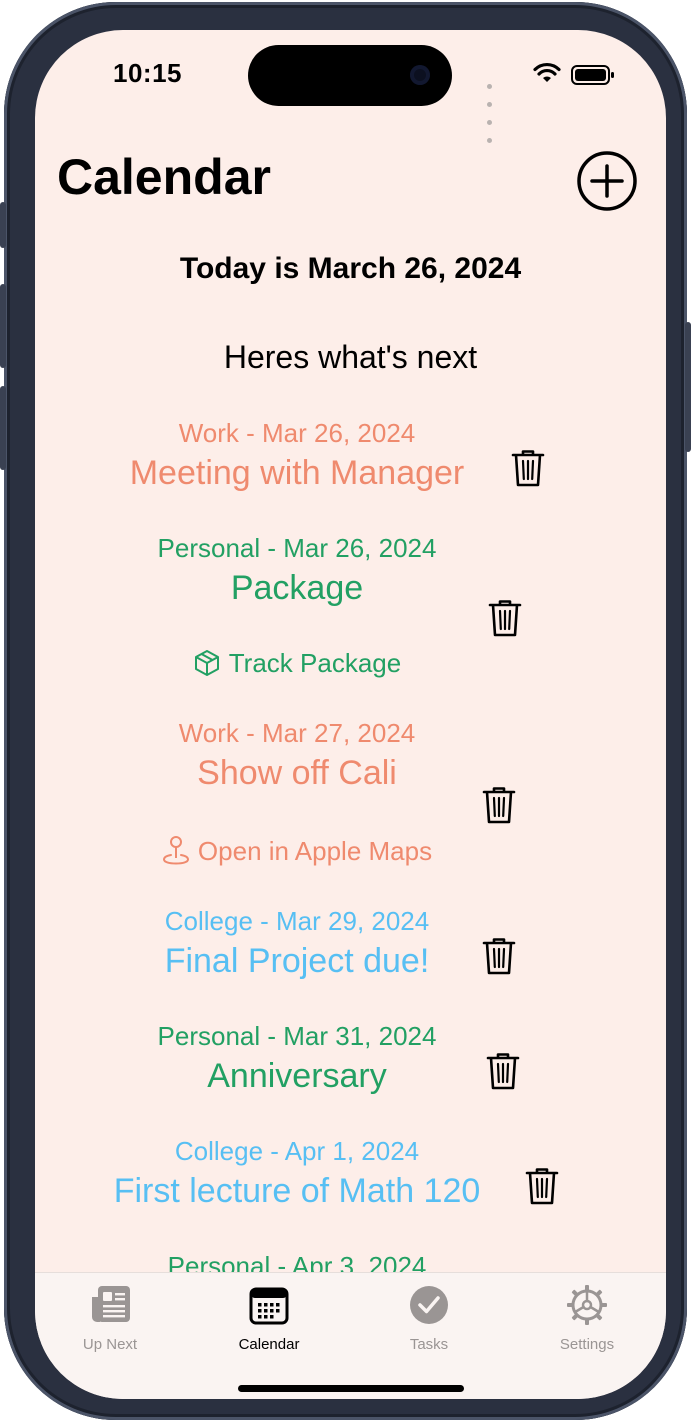 The width and height of the screenshot is (693, 1424). I want to click on tab-calendar: Calendar, so click(269, 1318).